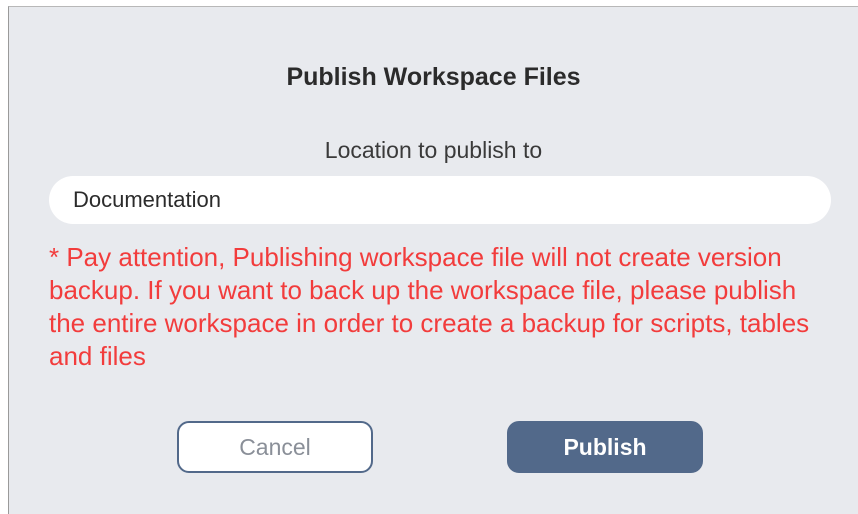 Image resolution: width=858 pixels, height=514 pixels. Describe the element at coordinates (433, 150) in the screenshot. I see `location-label: Location to publish to` at that location.